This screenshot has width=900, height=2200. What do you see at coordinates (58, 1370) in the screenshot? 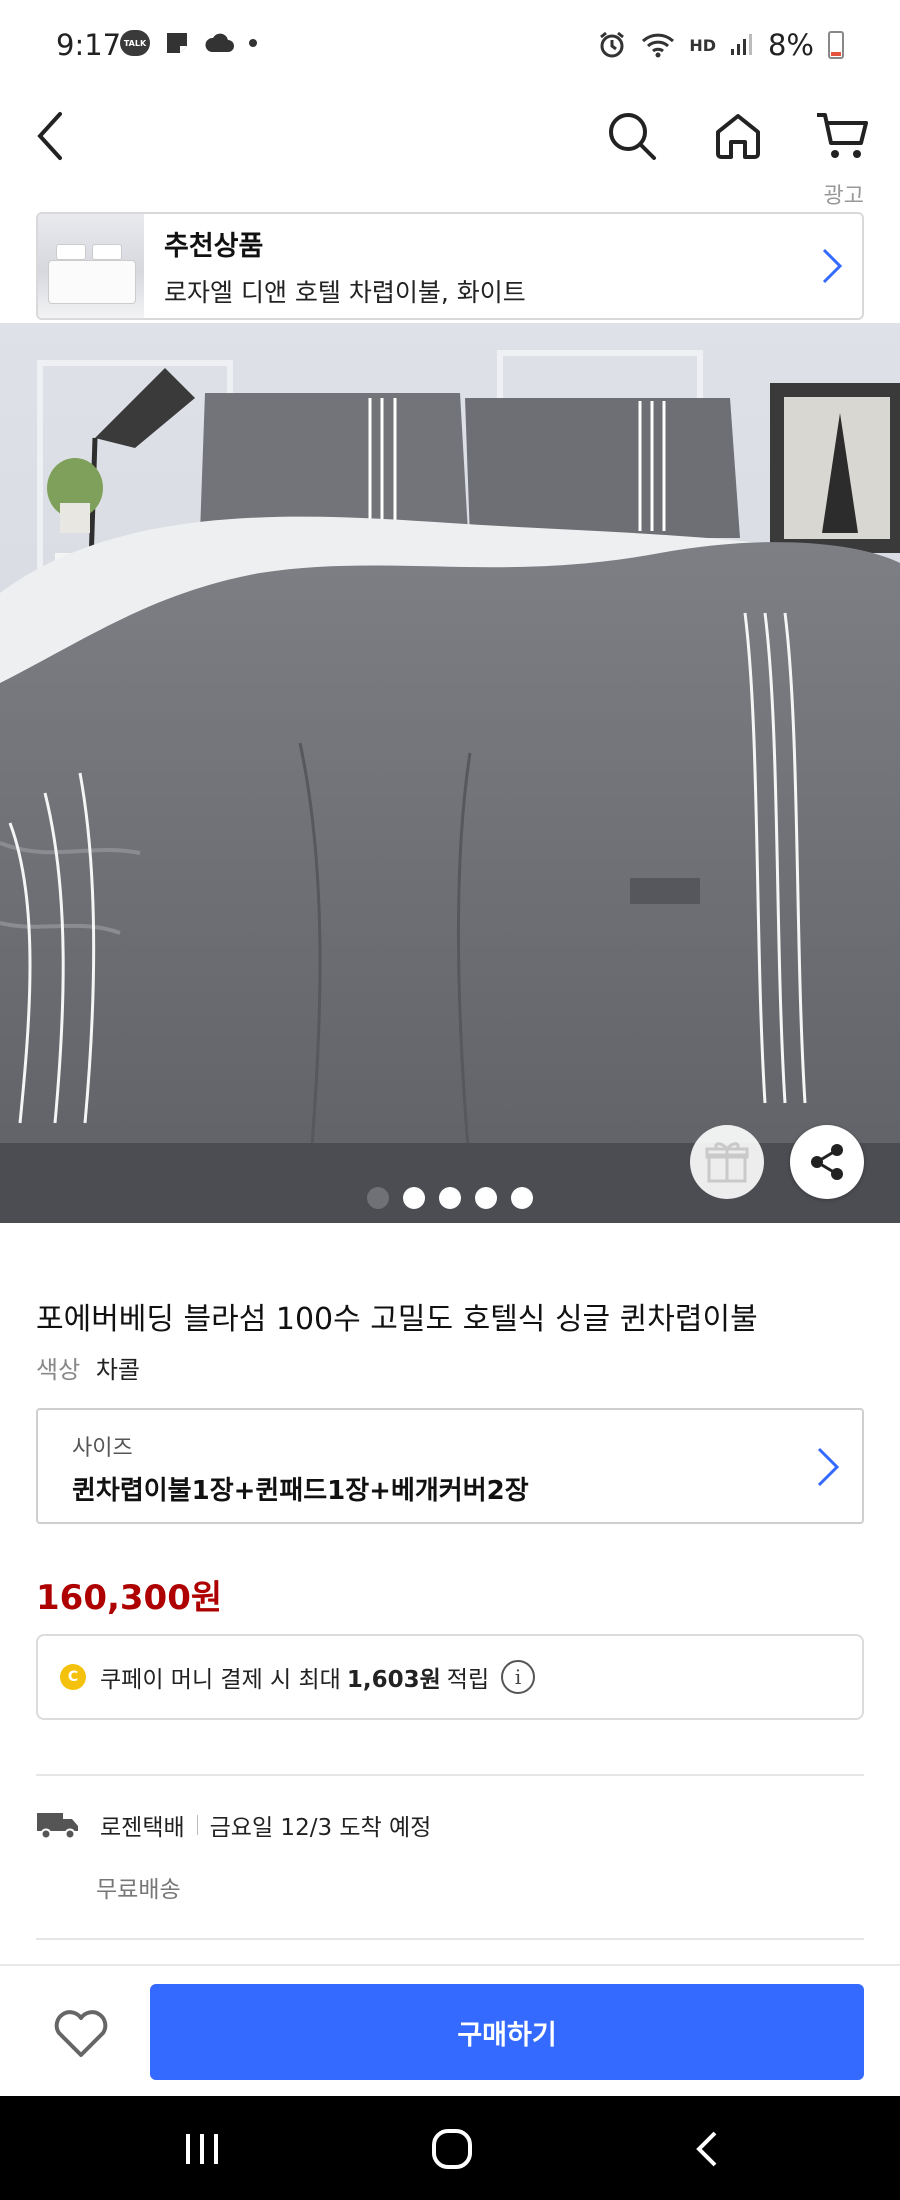
I see `color-label: 색상` at bounding box center [58, 1370].